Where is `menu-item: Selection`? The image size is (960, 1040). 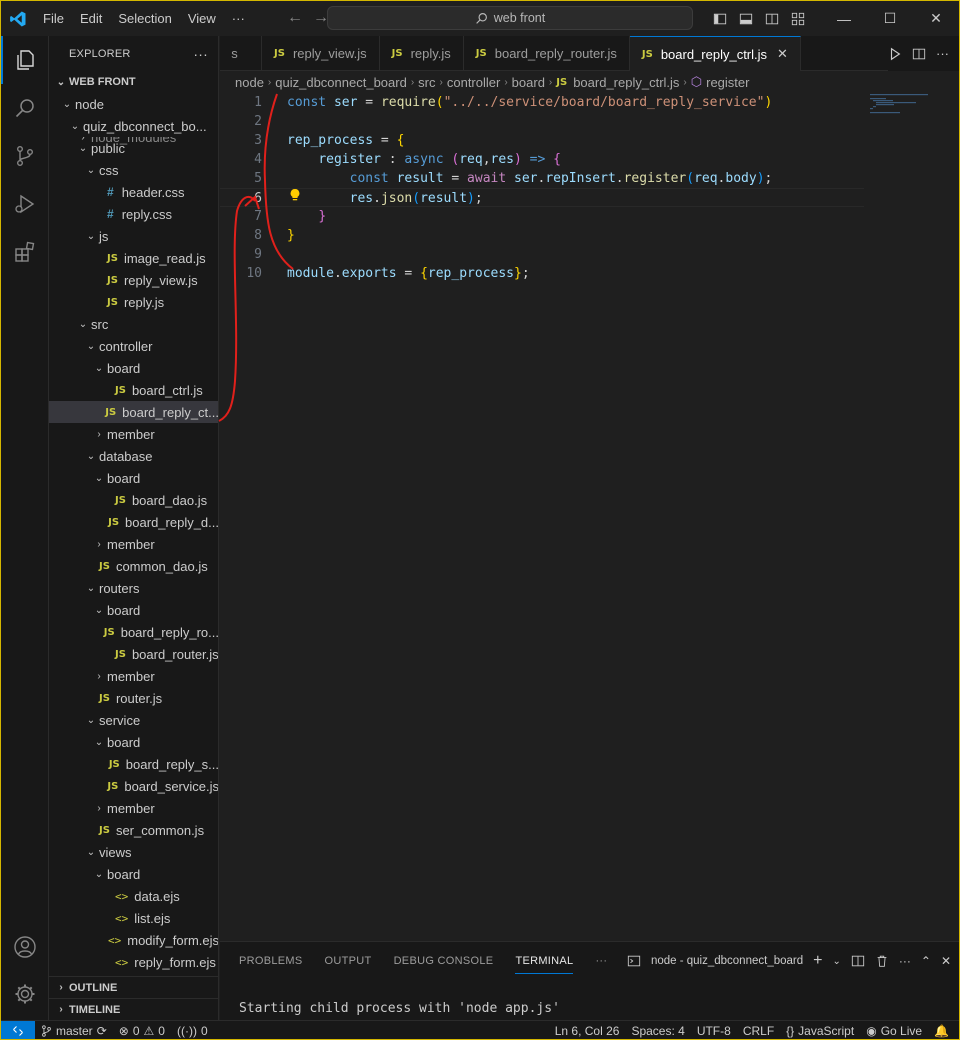 menu-item: Selection is located at coordinates (144, 18).